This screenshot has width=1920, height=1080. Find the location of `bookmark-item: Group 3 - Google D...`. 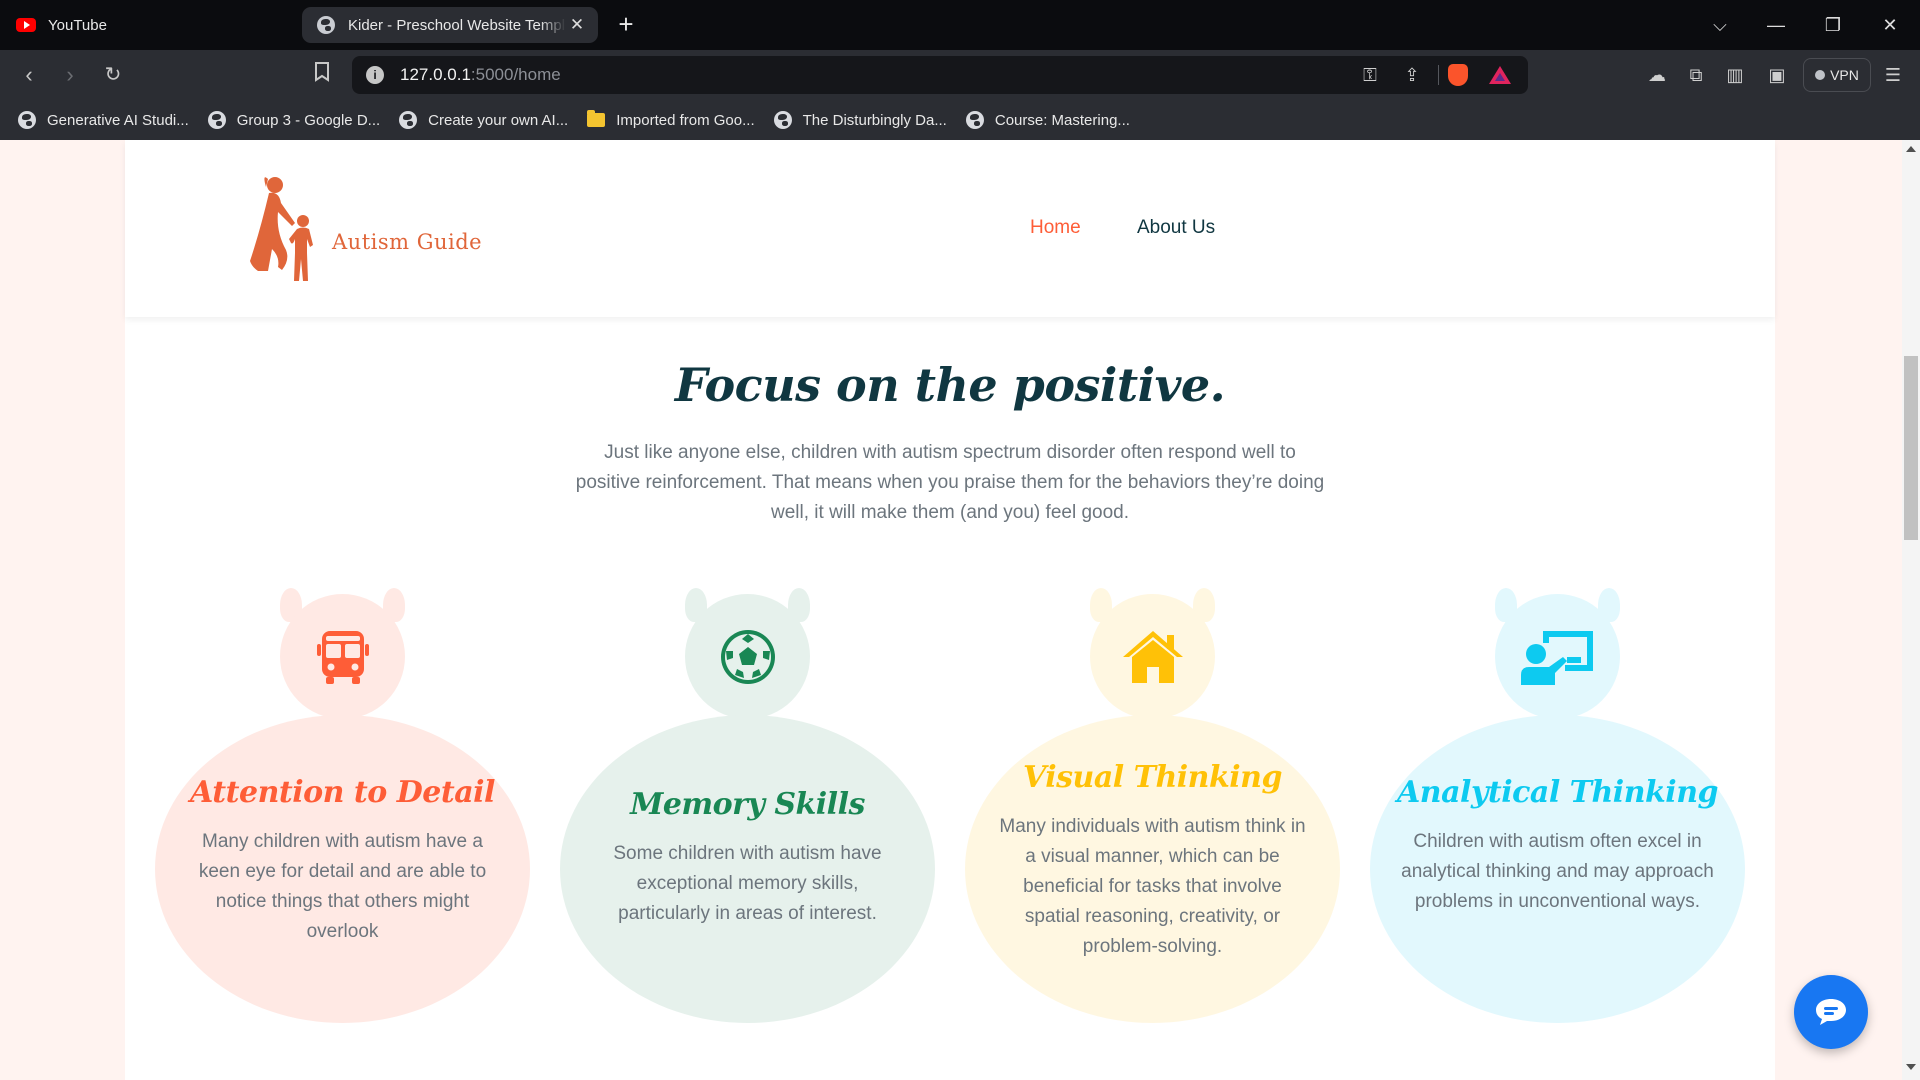

bookmark-item: Group 3 - Google D... is located at coordinates (294, 120).